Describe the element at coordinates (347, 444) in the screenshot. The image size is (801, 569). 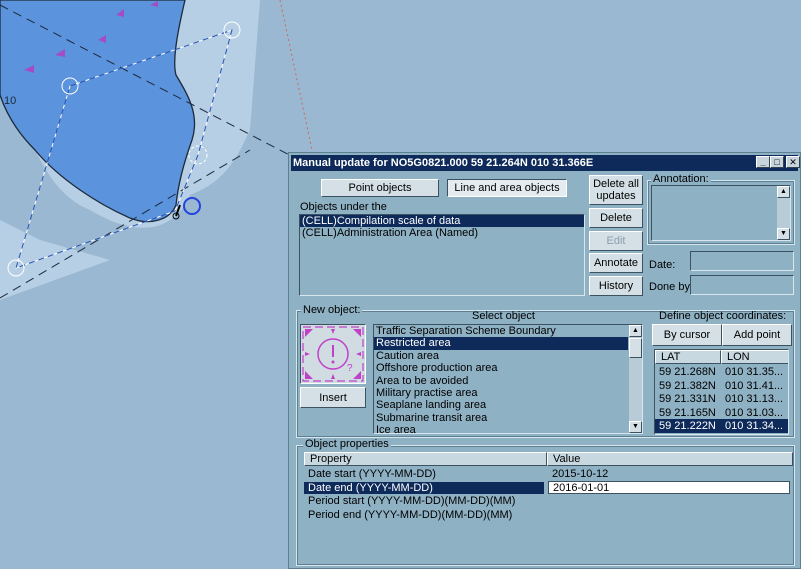
I see `object-properties-label: Object properties` at that location.